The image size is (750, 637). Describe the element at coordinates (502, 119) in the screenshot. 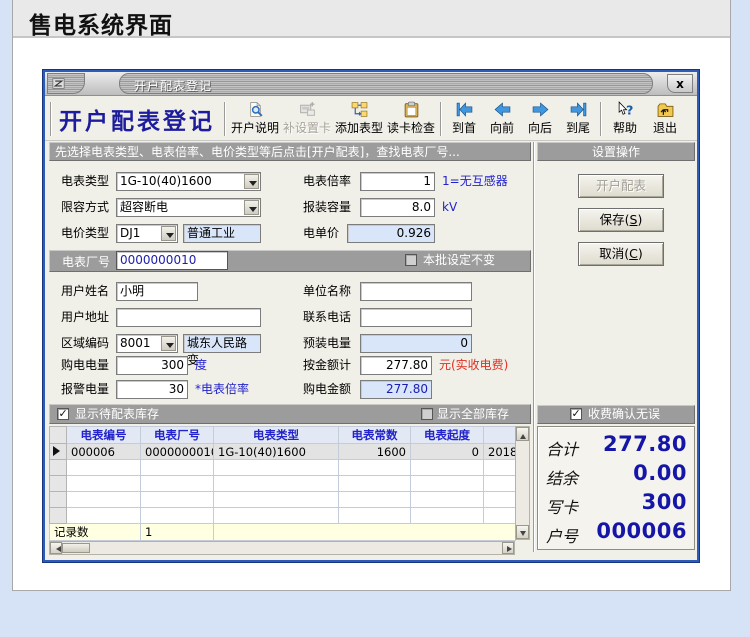

I see `toolbar-button-prev: 向前` at that location.